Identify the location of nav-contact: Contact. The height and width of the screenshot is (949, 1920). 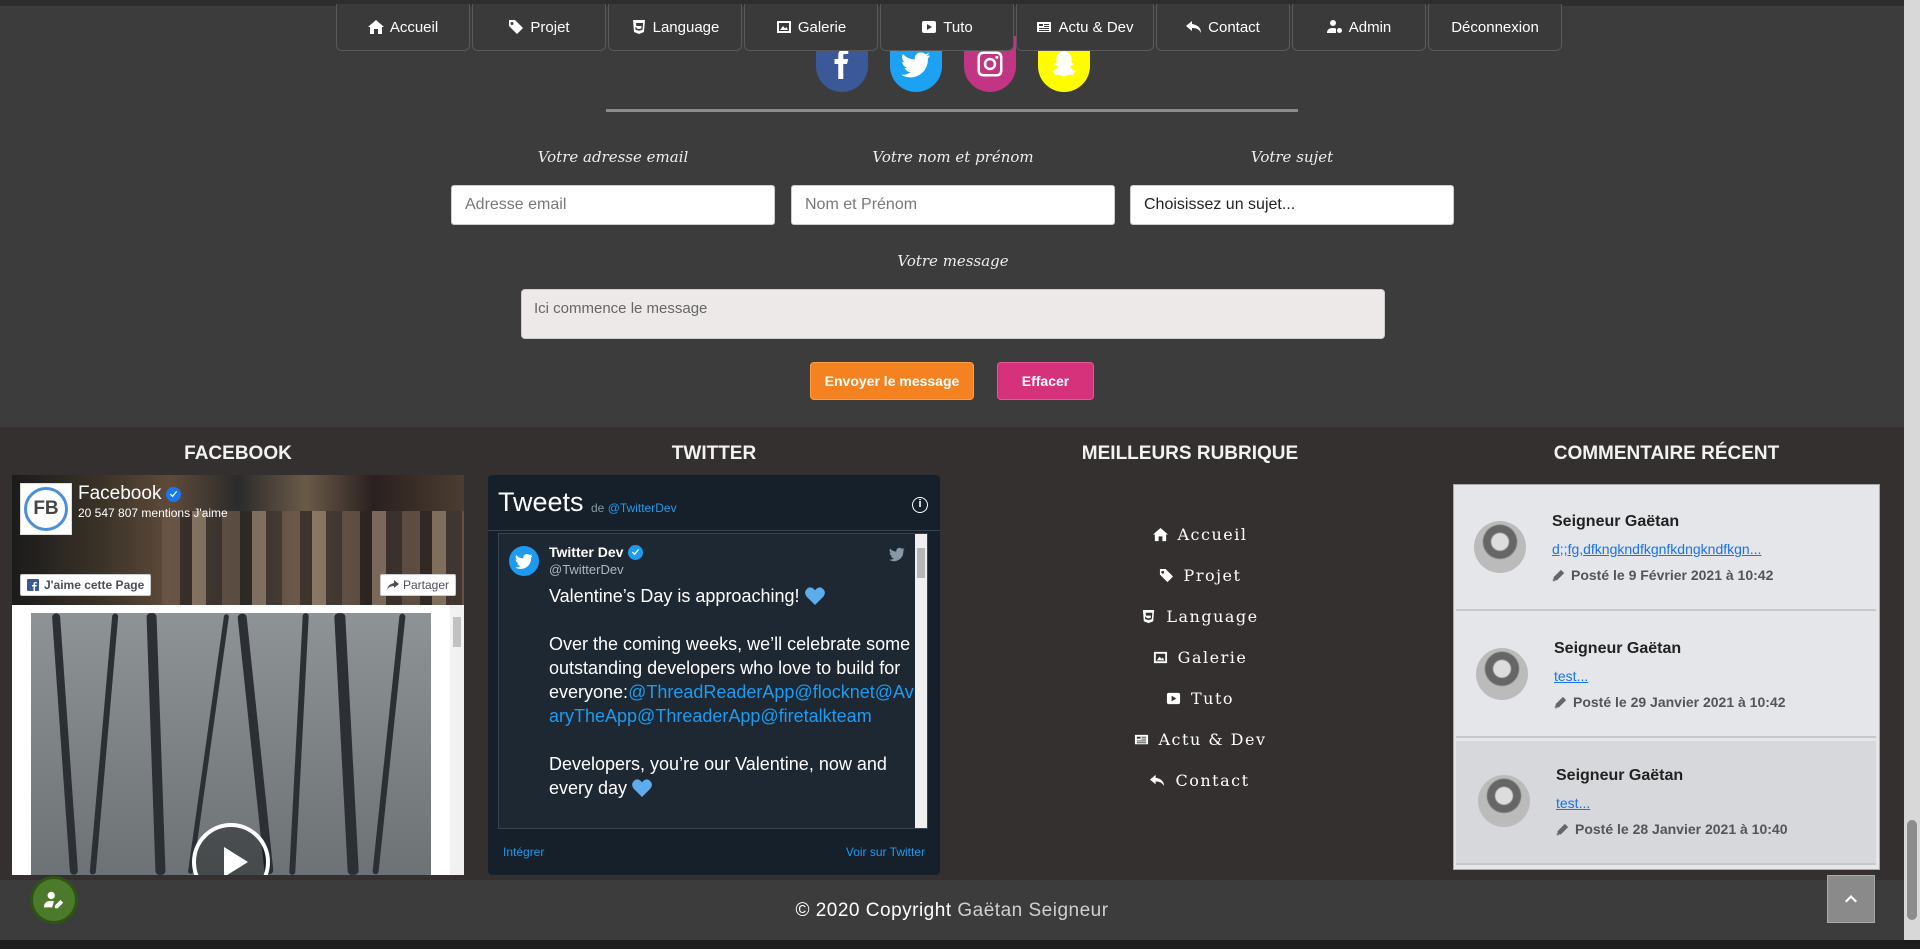
(1223, 27).